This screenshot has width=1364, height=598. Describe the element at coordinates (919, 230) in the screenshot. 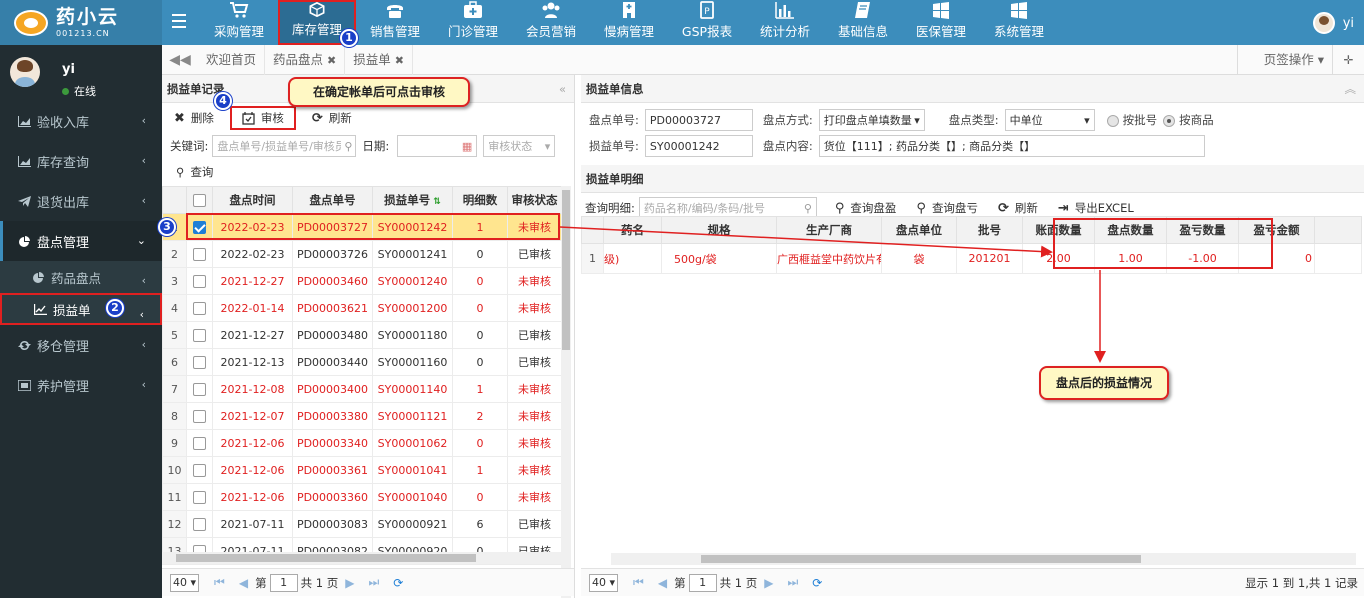

I see `col-header: 盘点单位` at that location.